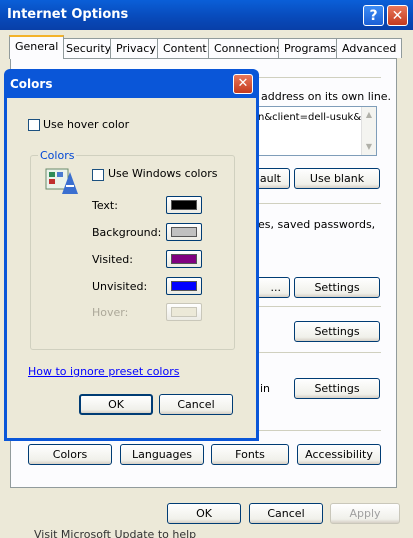  What do you see at coordinates (337, 331) in the screenshot?
I see `search-settings-button: Settings` at bounding box center [337, 331].